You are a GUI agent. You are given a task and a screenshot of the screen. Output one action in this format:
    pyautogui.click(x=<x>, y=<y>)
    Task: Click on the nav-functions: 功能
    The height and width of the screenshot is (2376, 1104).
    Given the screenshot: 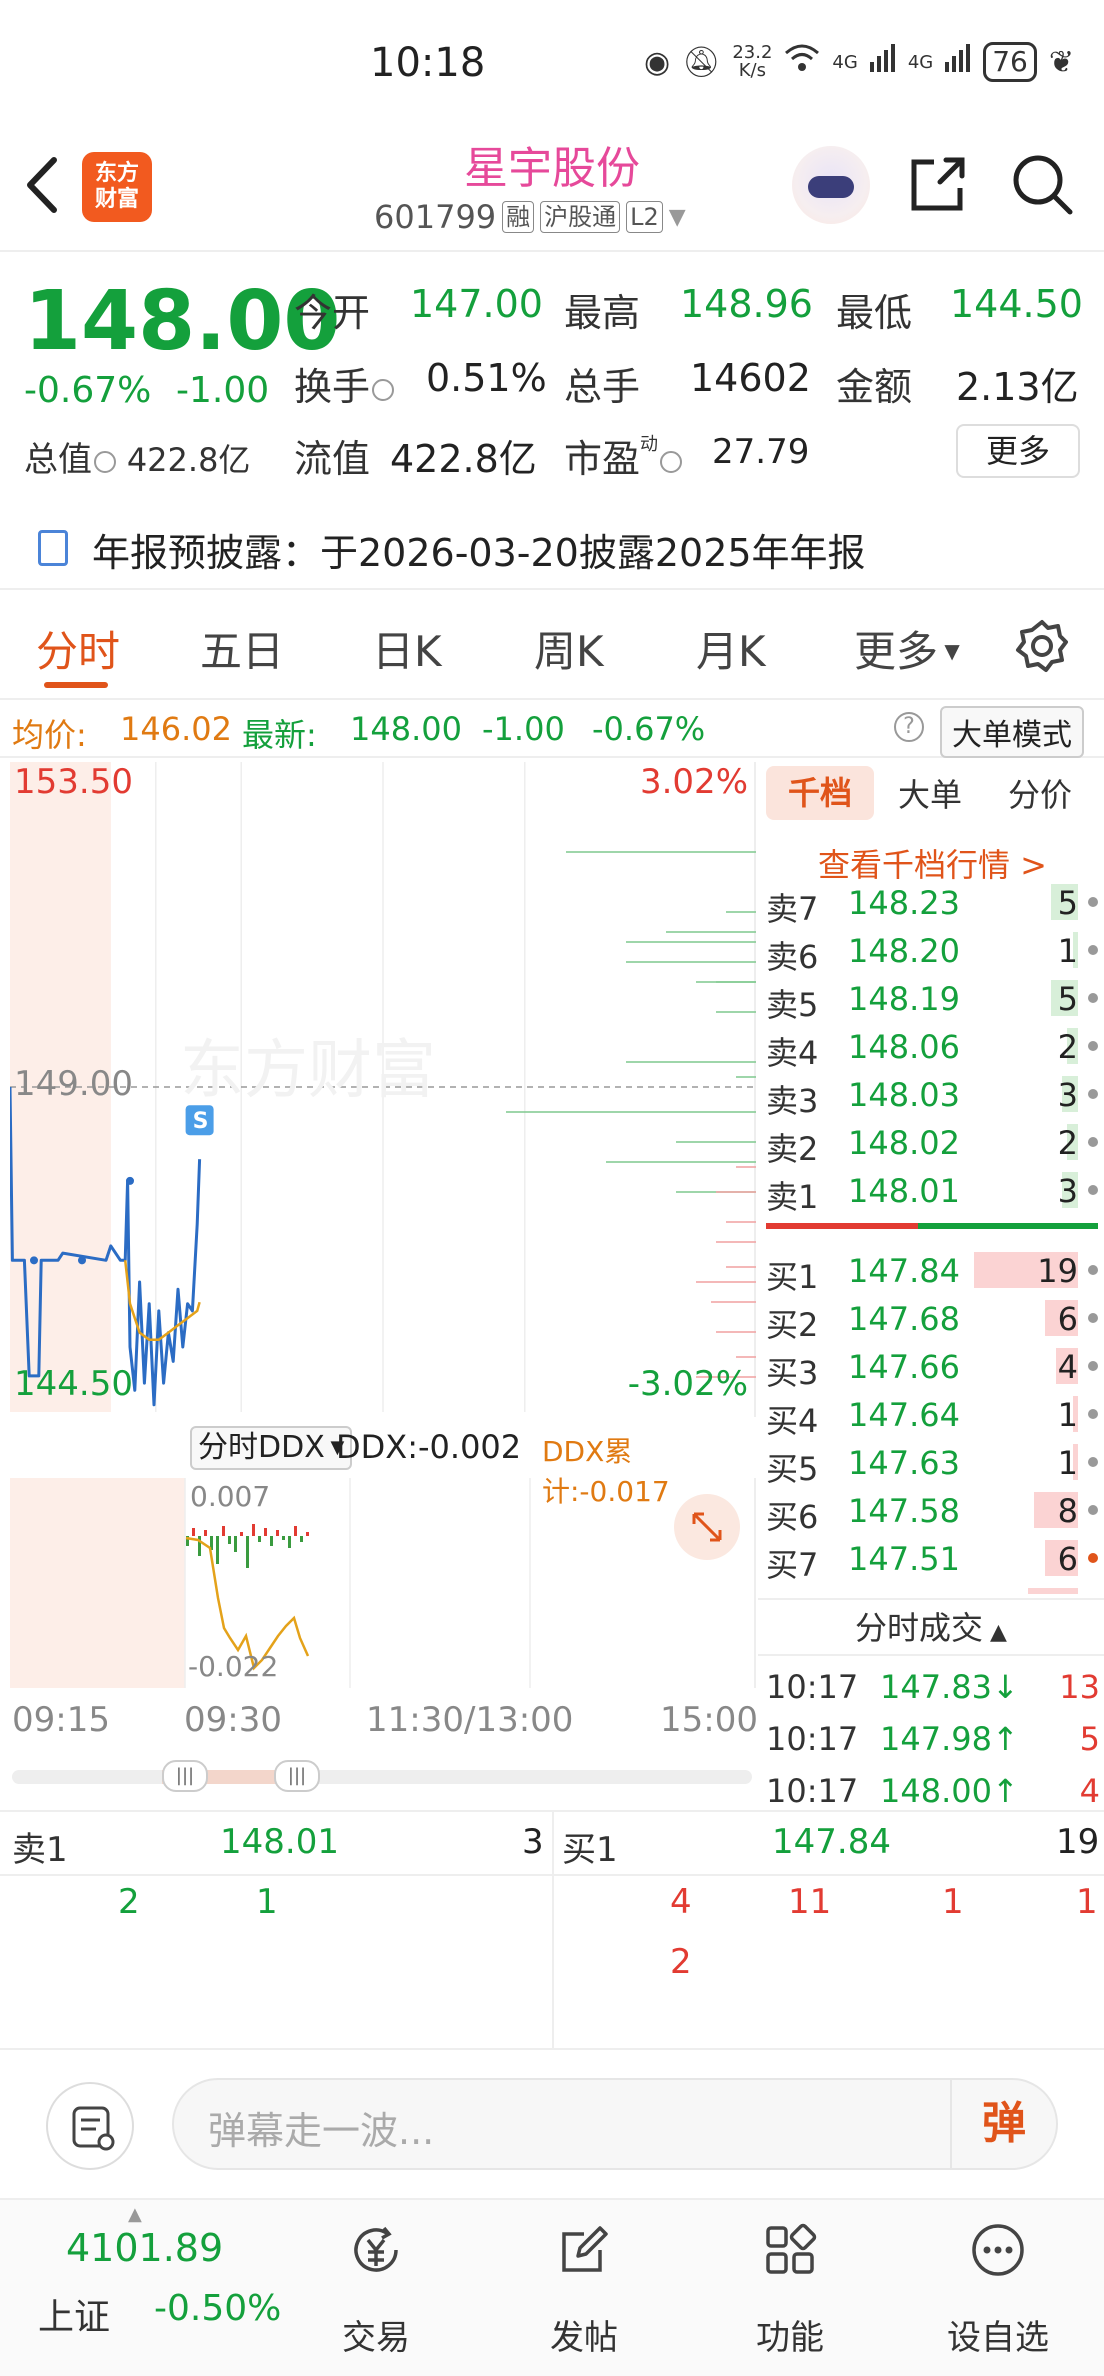 What is the action you would take?
    pyautogui.click(x=790, y=2288)
    